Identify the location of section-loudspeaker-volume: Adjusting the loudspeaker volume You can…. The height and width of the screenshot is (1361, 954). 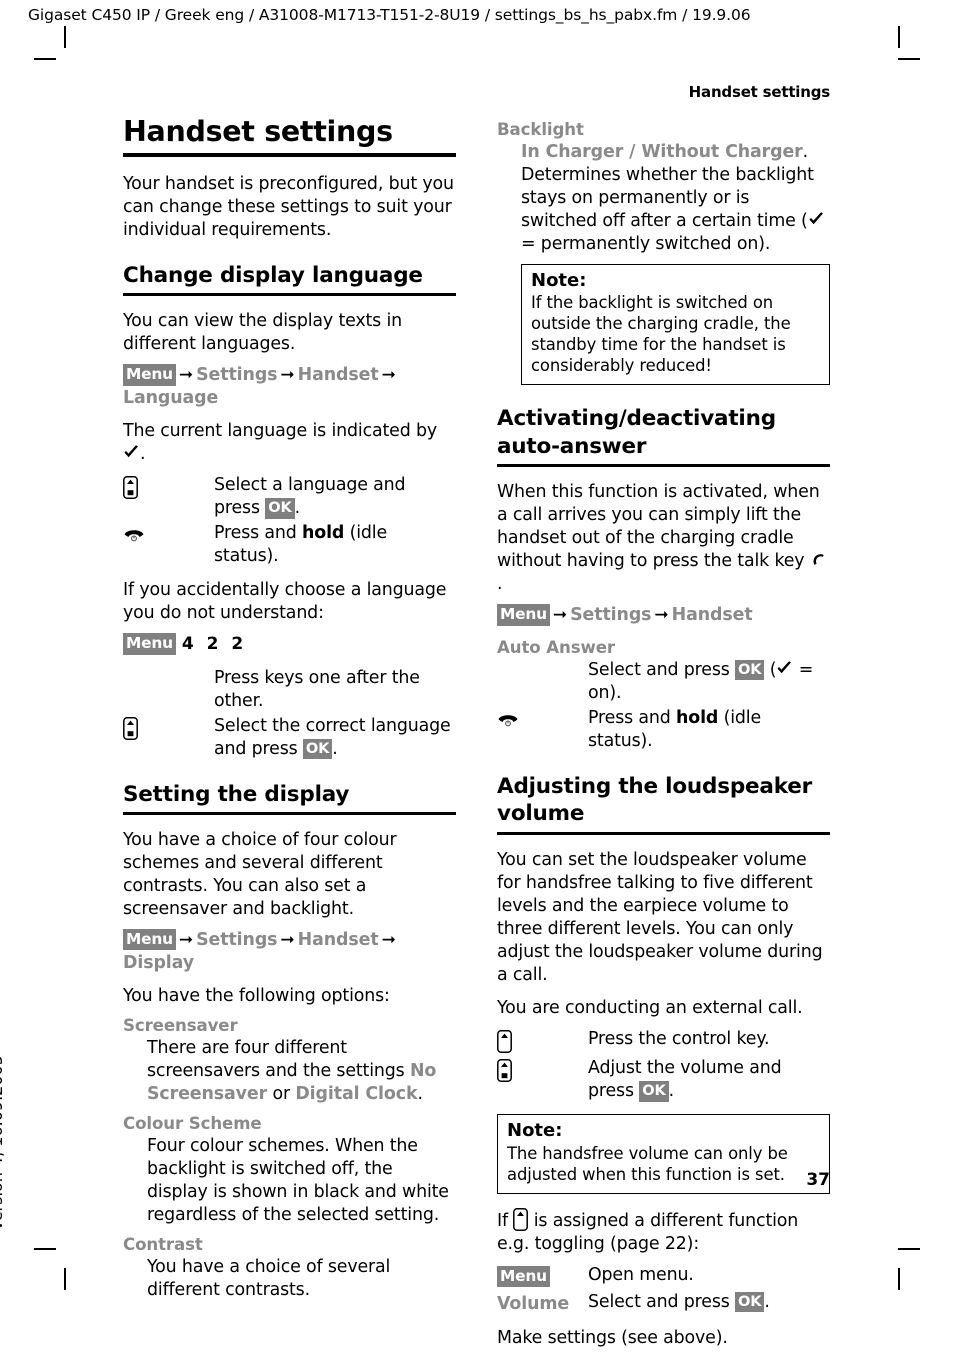
(663, 1061).